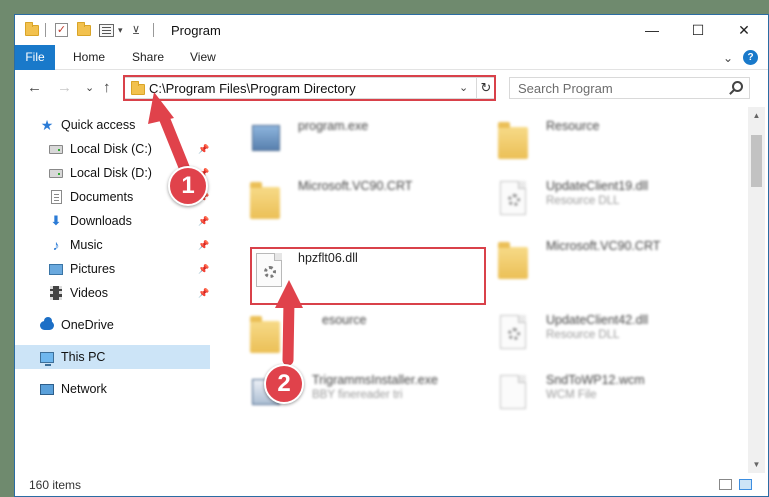 Image resolution: width=769 pixels, height=497 pixels. Describe the element at coordinates (284, 384) in the screenshot. I see `step-2-badge: 2` at that location.